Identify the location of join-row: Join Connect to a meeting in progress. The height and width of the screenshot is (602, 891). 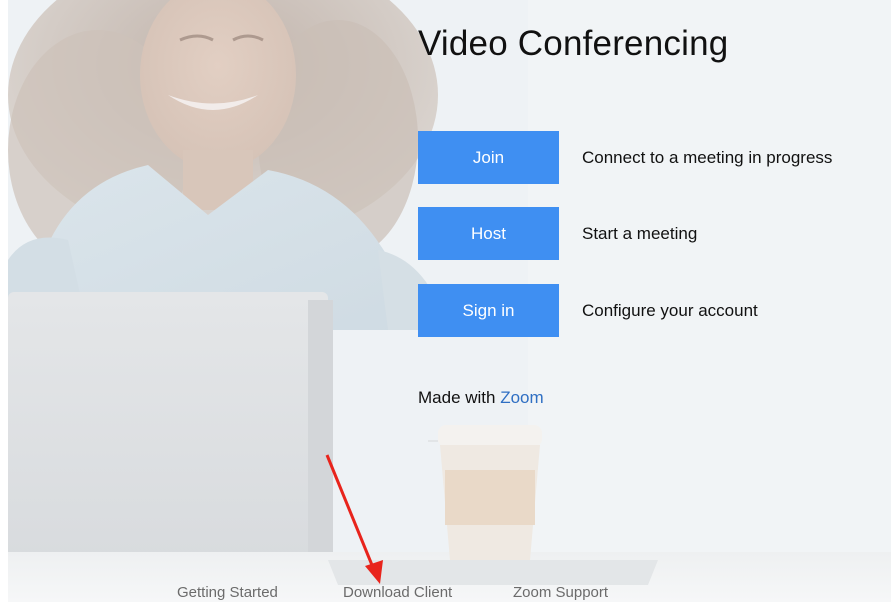
(625, 157).